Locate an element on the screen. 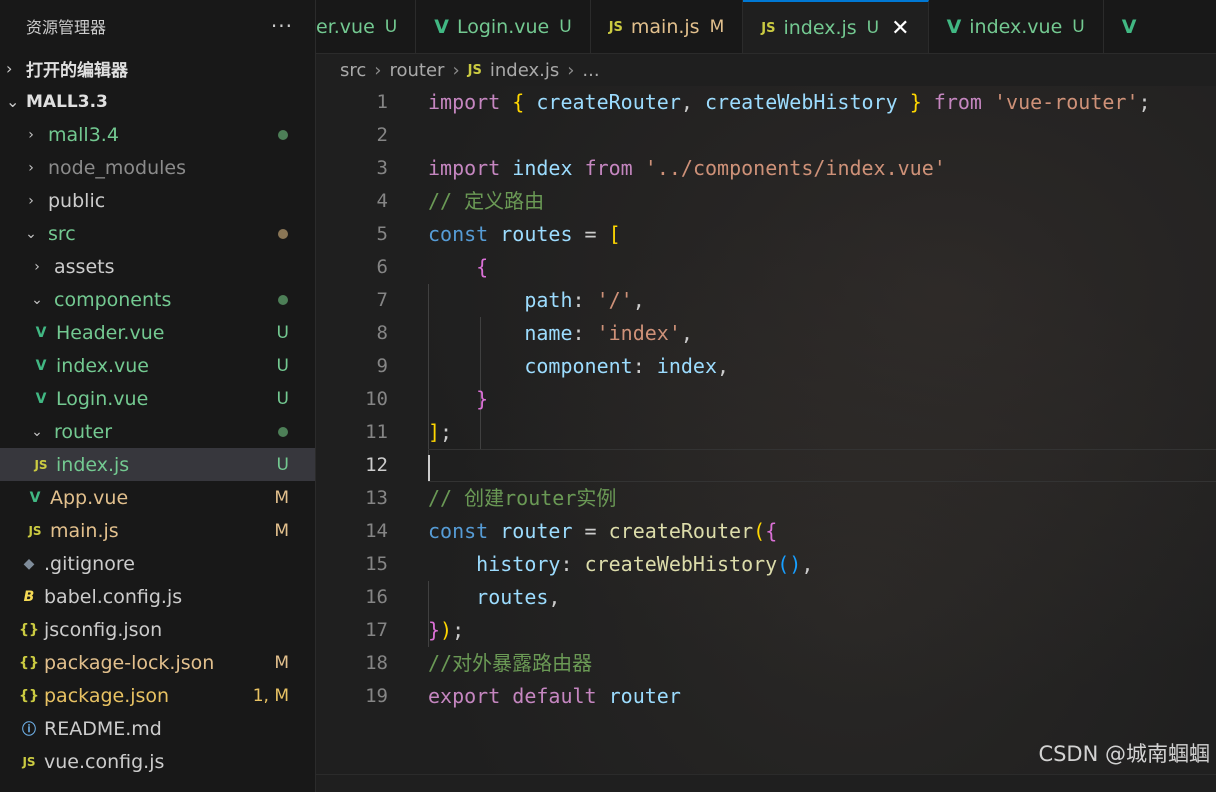 This screenshot has width=1216, height=792. editor-tab: JS main.js M is located at coordinates (667, 26).